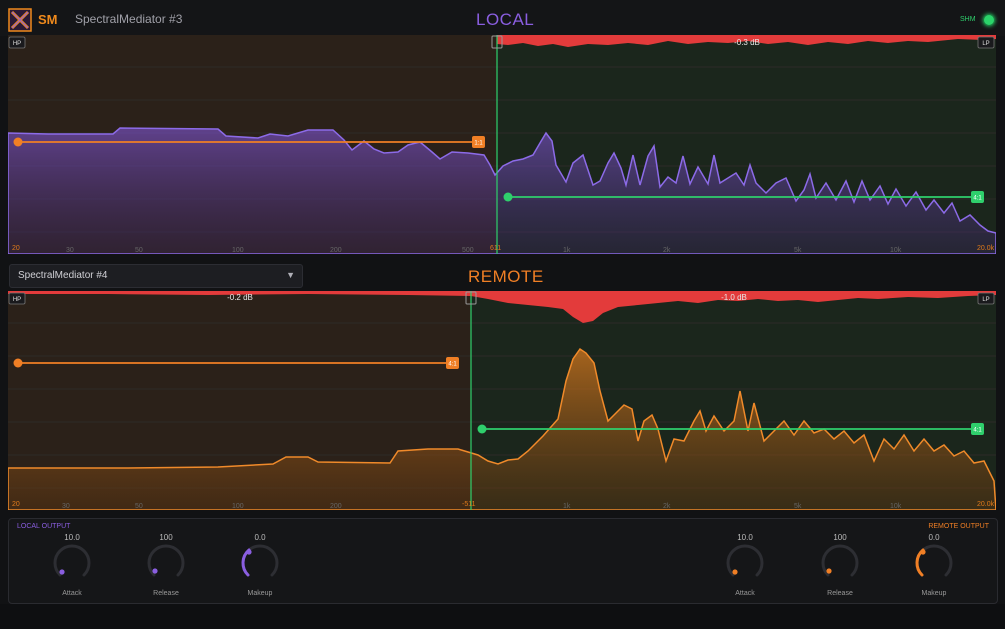 The image size is (1005, 629). I want to click on local-low-ratio: 1:1, so click(478, 144).